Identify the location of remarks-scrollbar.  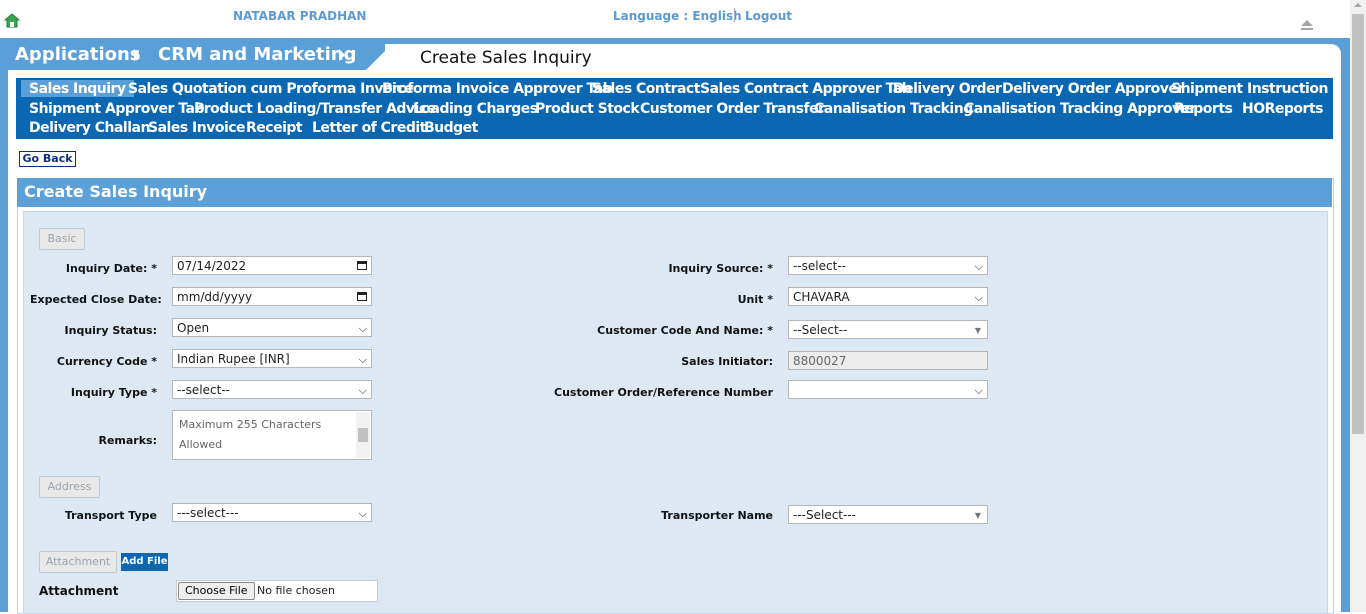
(363, 435).